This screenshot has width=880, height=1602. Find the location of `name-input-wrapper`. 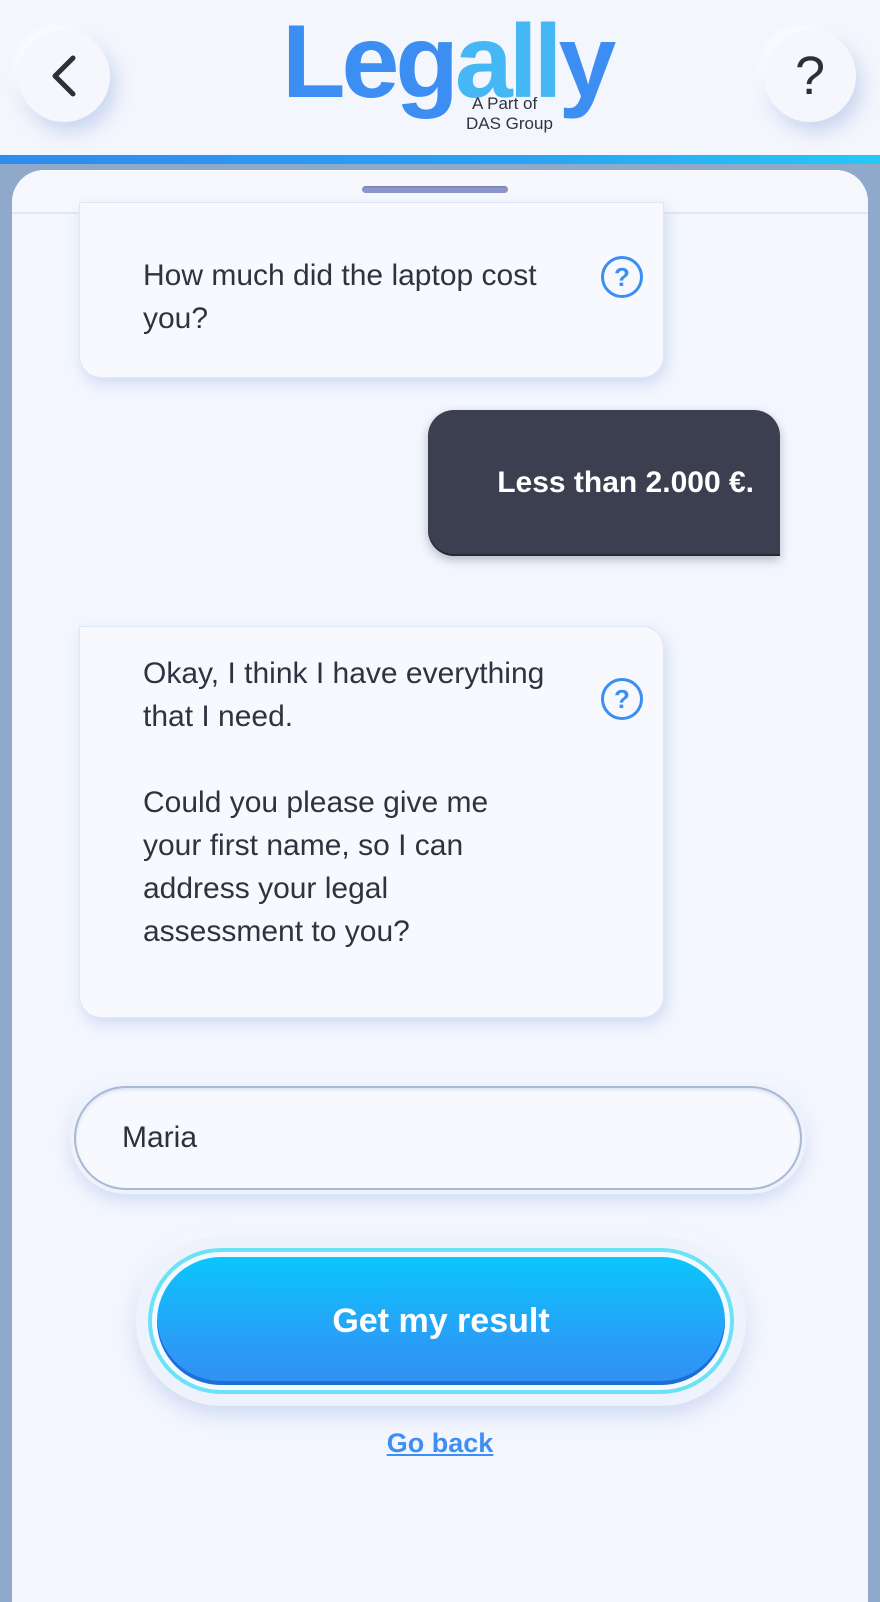

name-input-wrapper is located at coordinates (438, 1138).